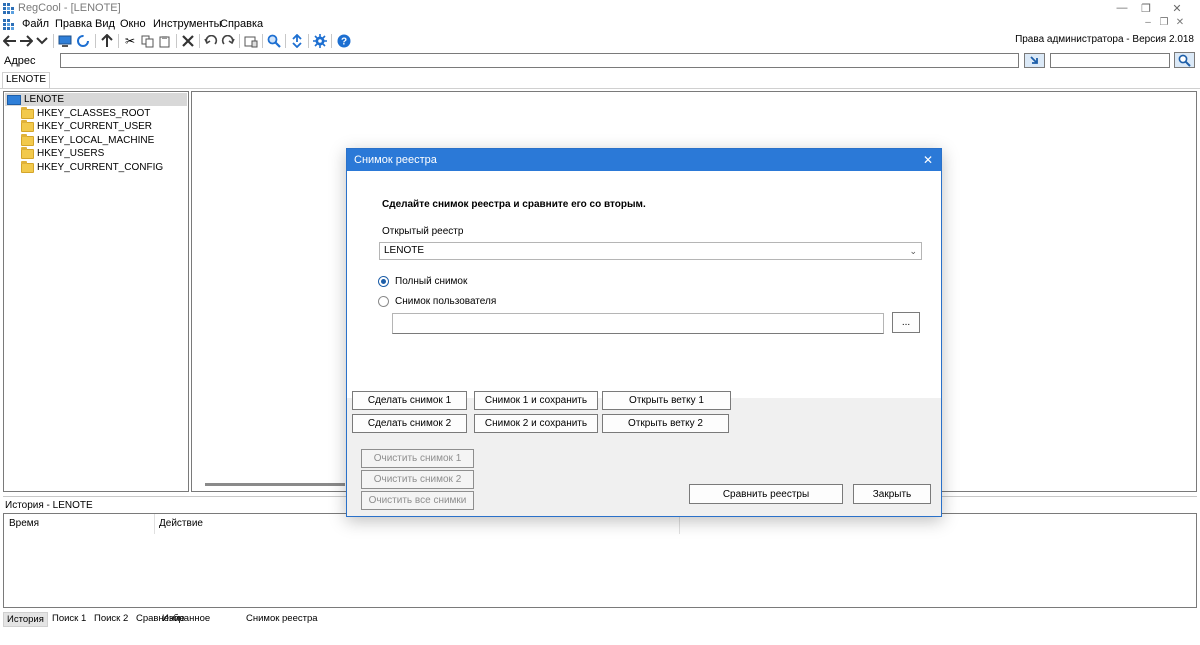  What do you see at coordinates (644, 160) in the screenshot?
I see `dialog-title: Снимок реестра` at bounding box center [644, 160].